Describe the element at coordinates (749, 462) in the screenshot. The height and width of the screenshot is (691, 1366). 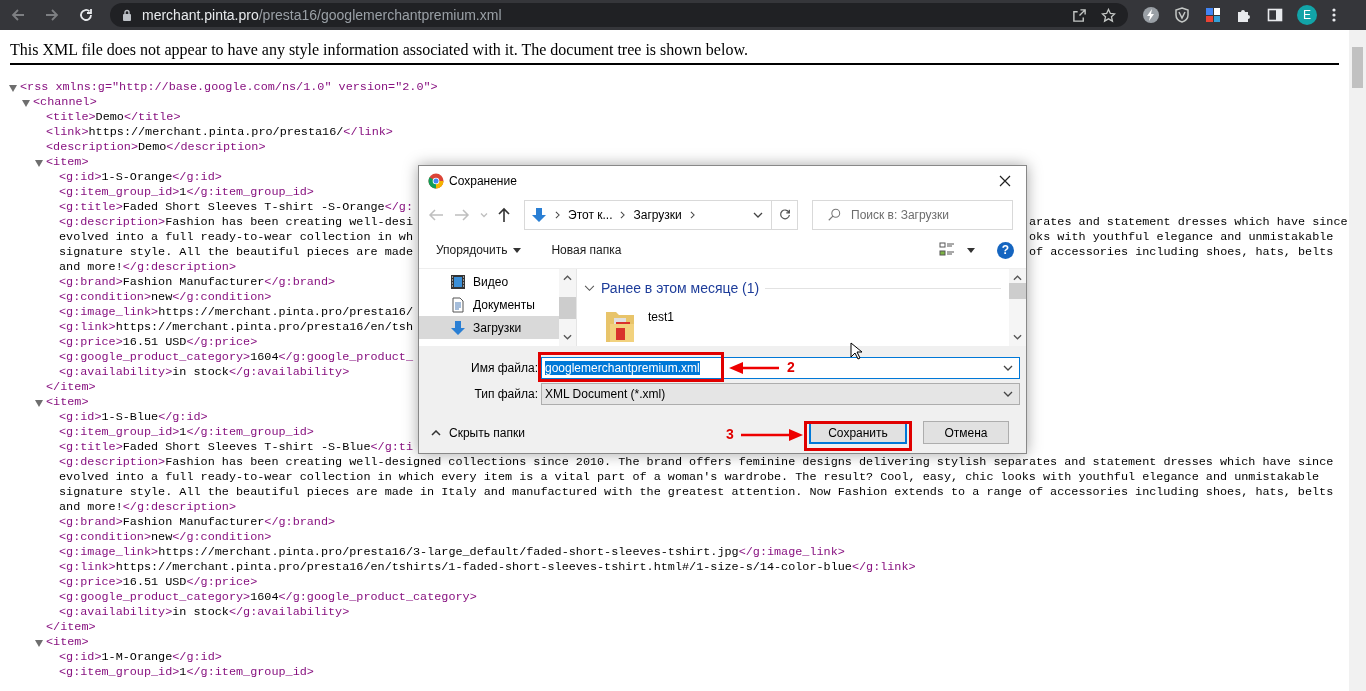
I see `xml-text: Fashion has been creating well-designed collections since 2010. The brand offers feminine designs delivering stylish separates and statement dresses which have since` at that location.